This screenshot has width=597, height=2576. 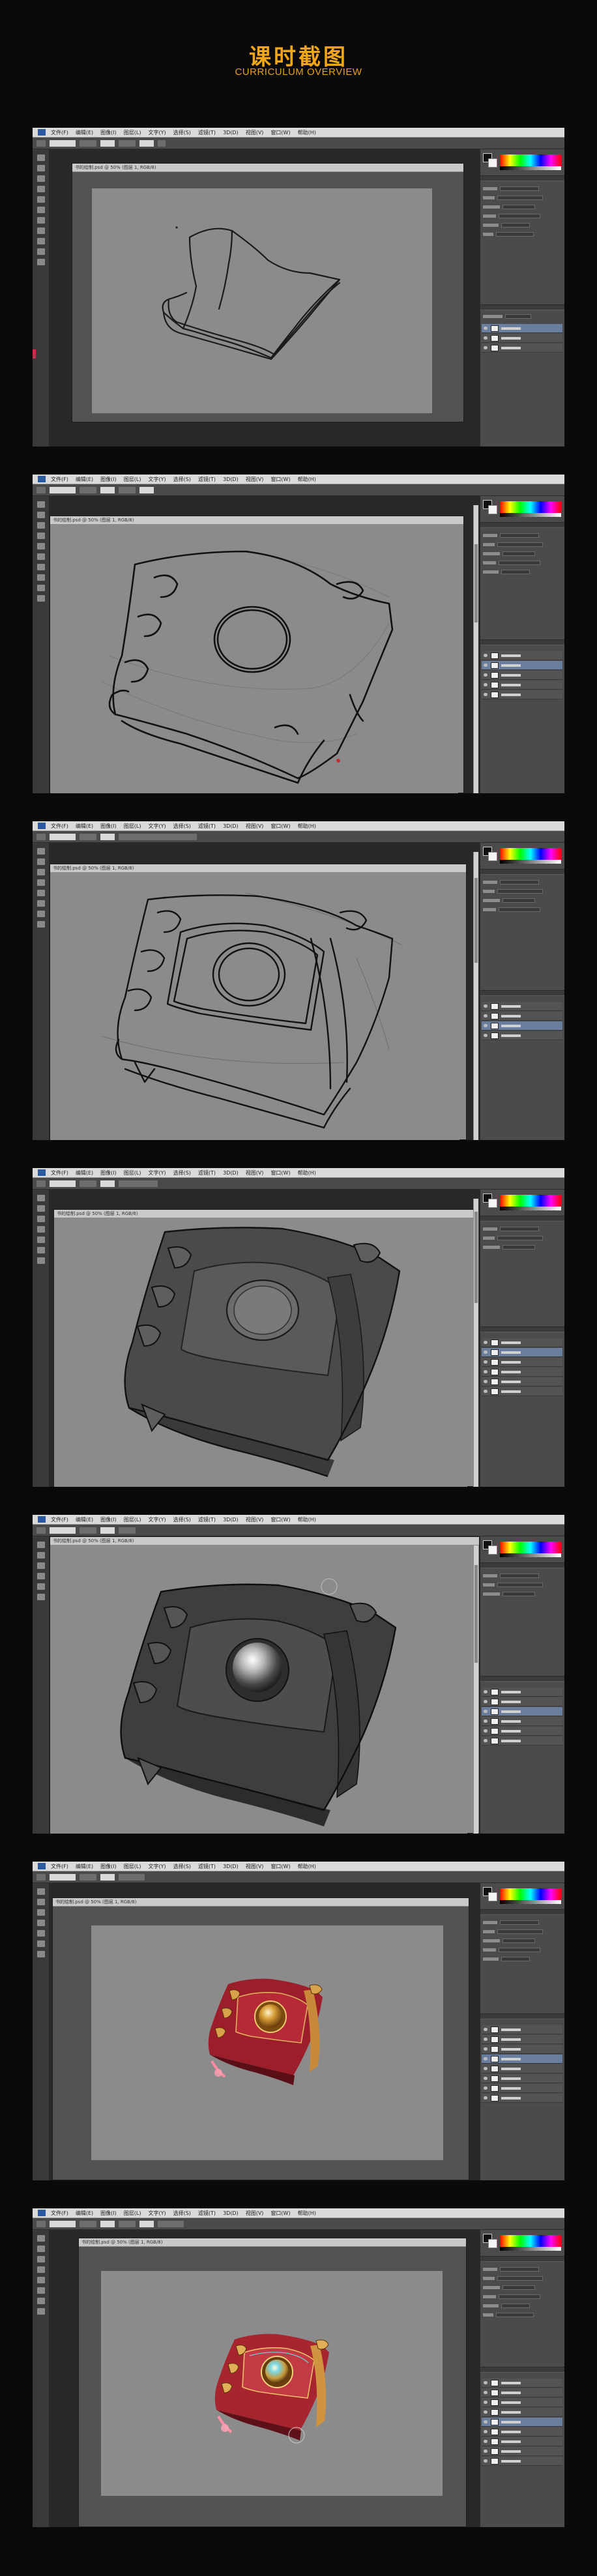 I want to click on hand-tool-icon, so click(x=41, y=598).